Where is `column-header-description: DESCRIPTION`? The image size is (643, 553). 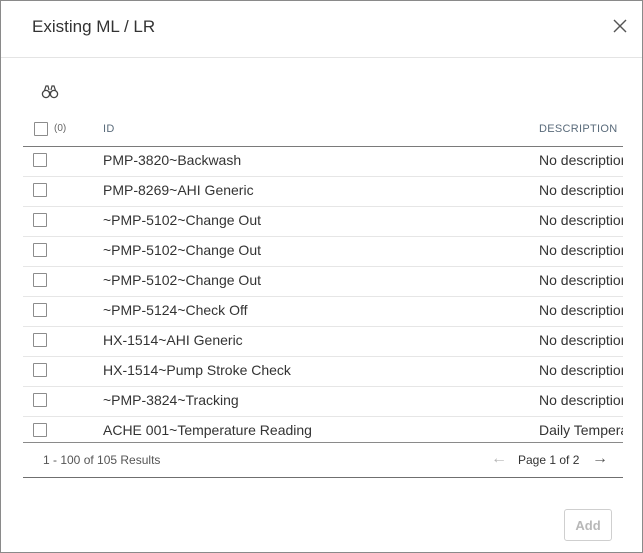 column-header-description: DESCRIPTION is located at coordinates (578, 129).